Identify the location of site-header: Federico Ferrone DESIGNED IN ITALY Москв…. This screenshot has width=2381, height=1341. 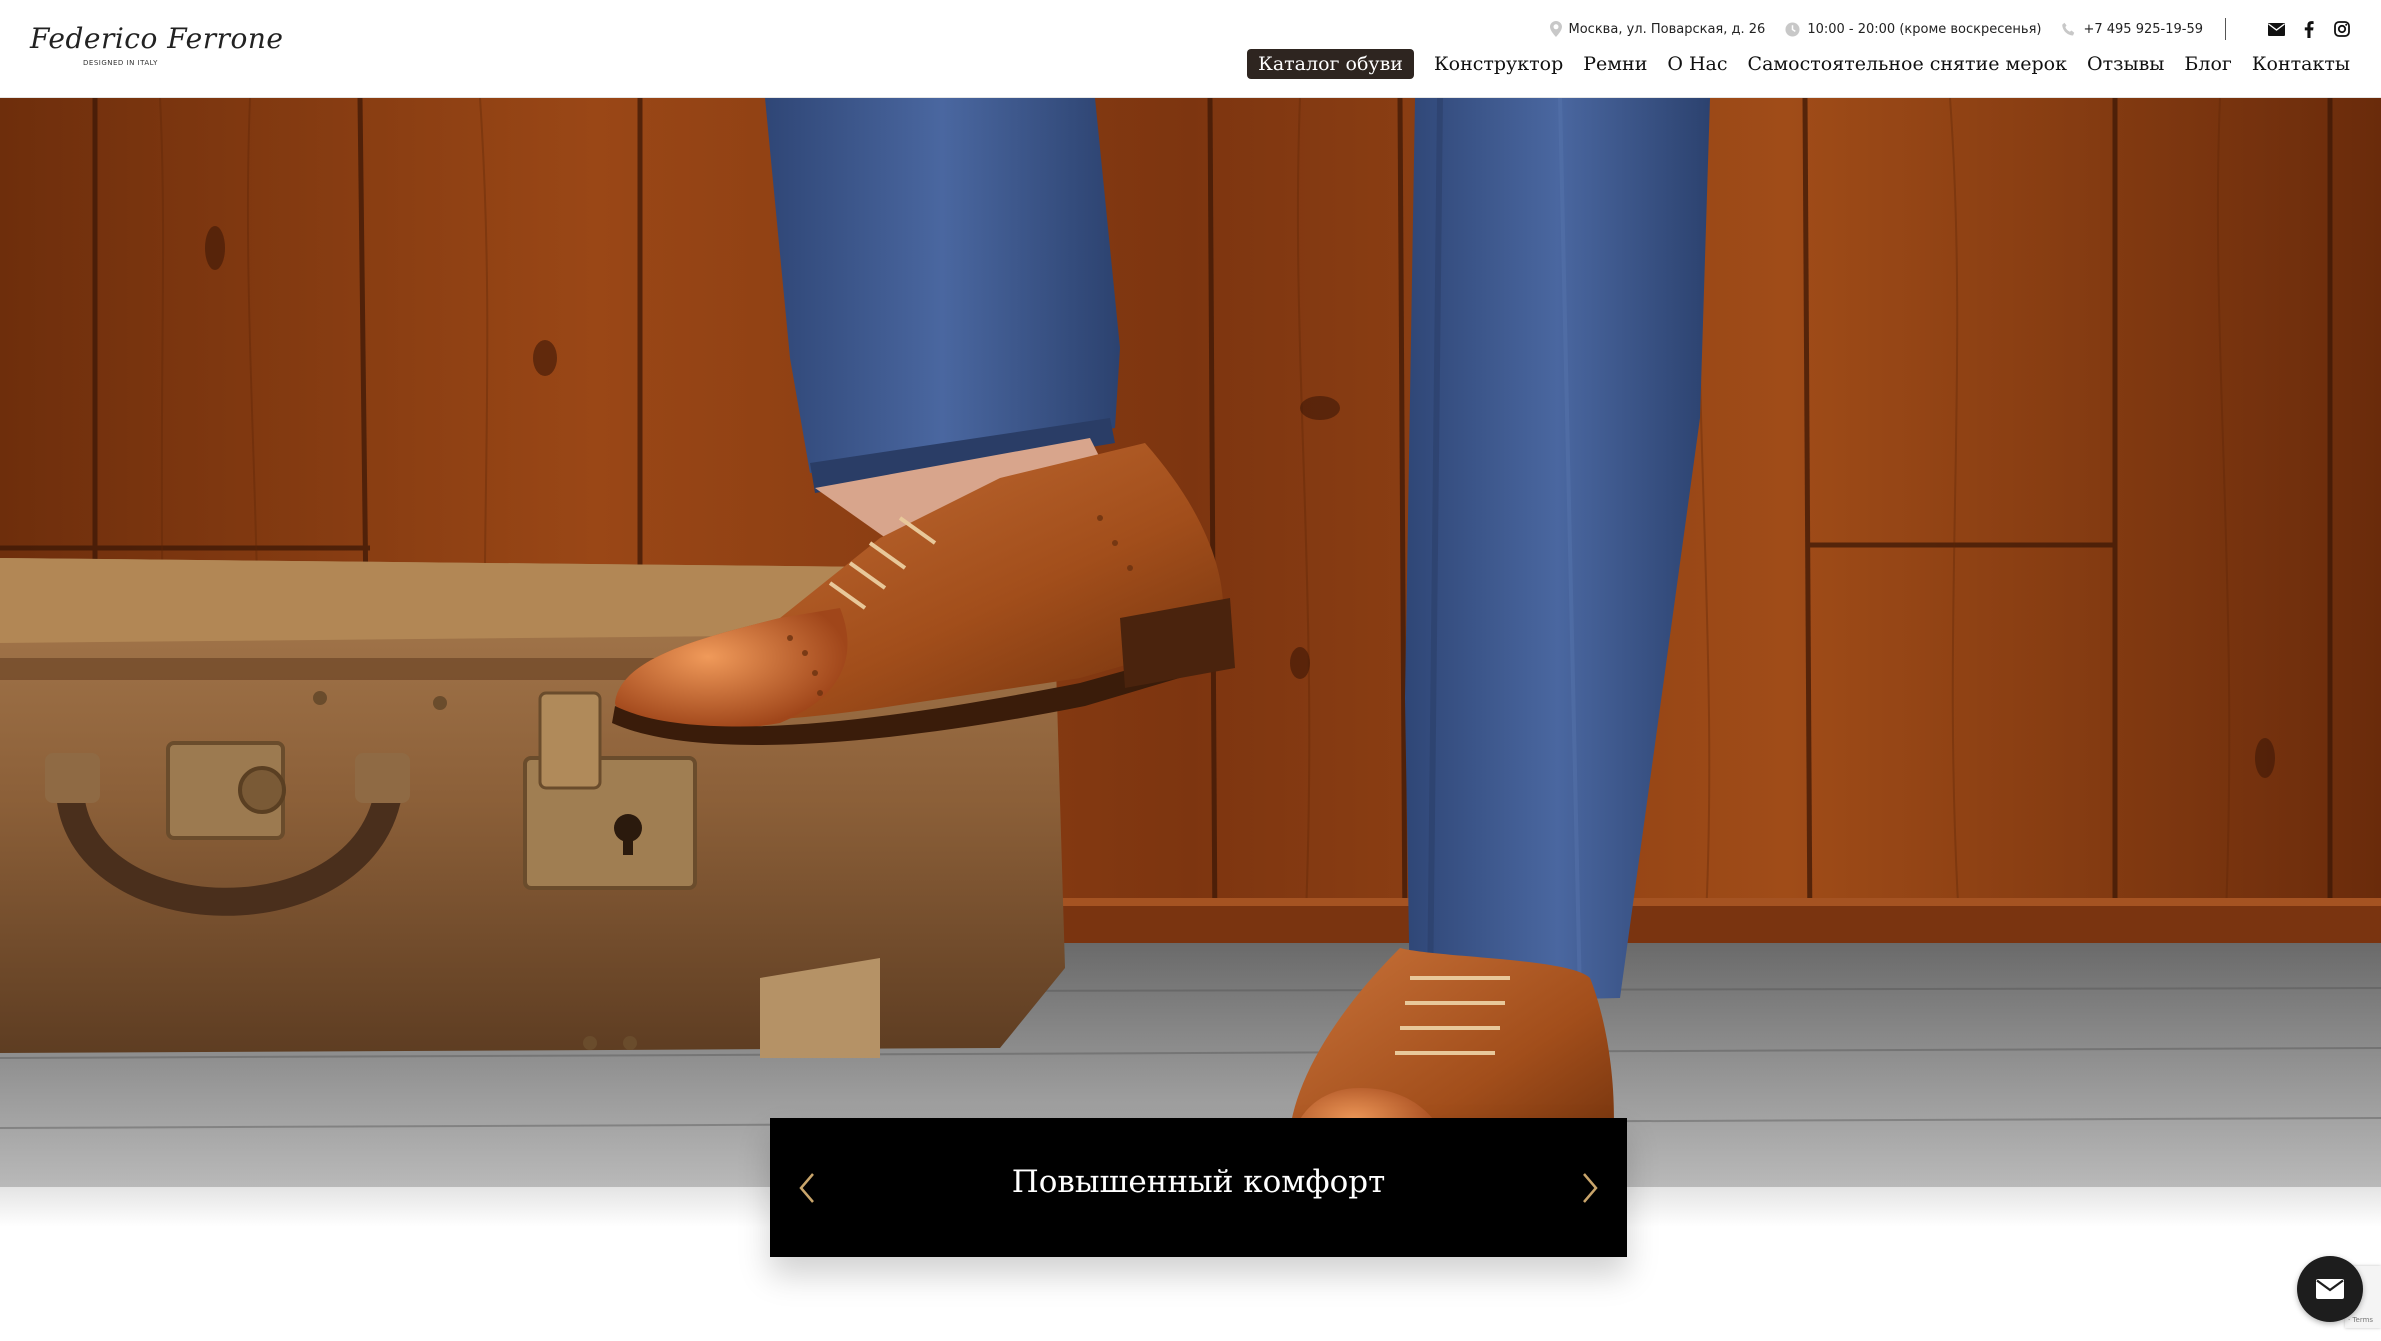
(1190, 49).